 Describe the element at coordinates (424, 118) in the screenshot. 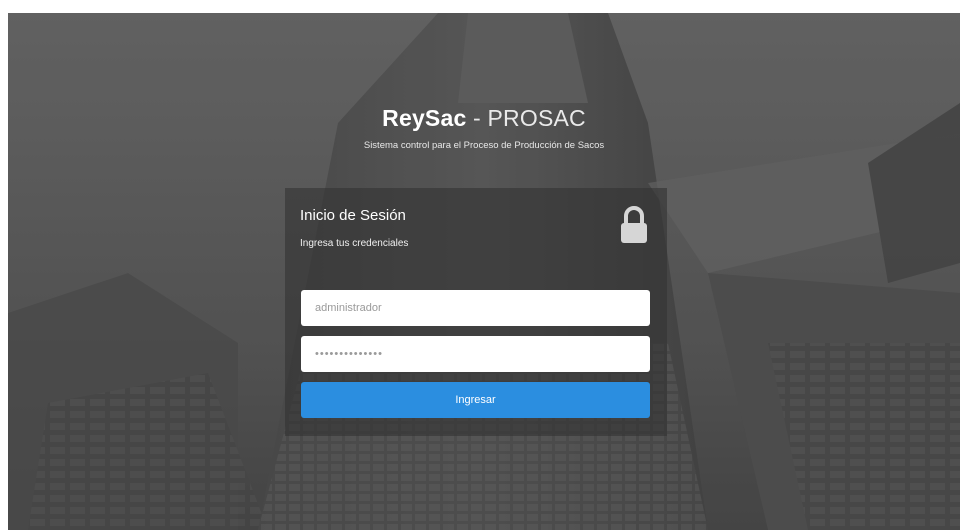

I see `brand-name: ReySac` at that location.